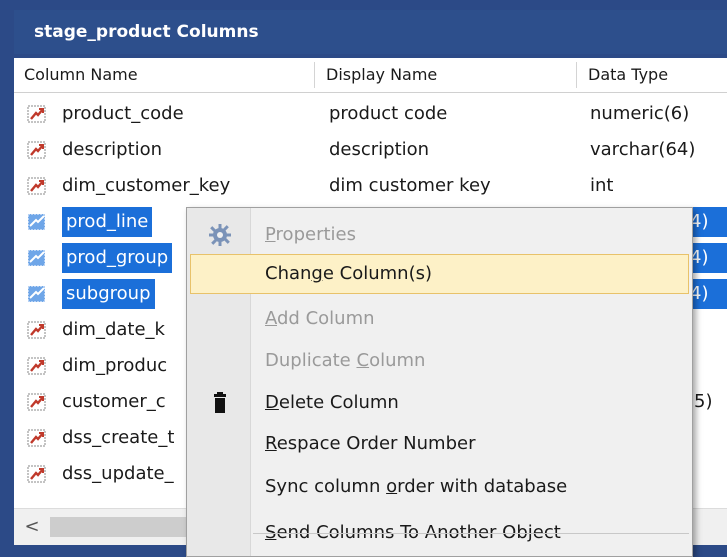  What do you see at coordinates (652, 75) in the screenshot?
I see `column-header-type: Data Type` at bounding box center [652, 75].